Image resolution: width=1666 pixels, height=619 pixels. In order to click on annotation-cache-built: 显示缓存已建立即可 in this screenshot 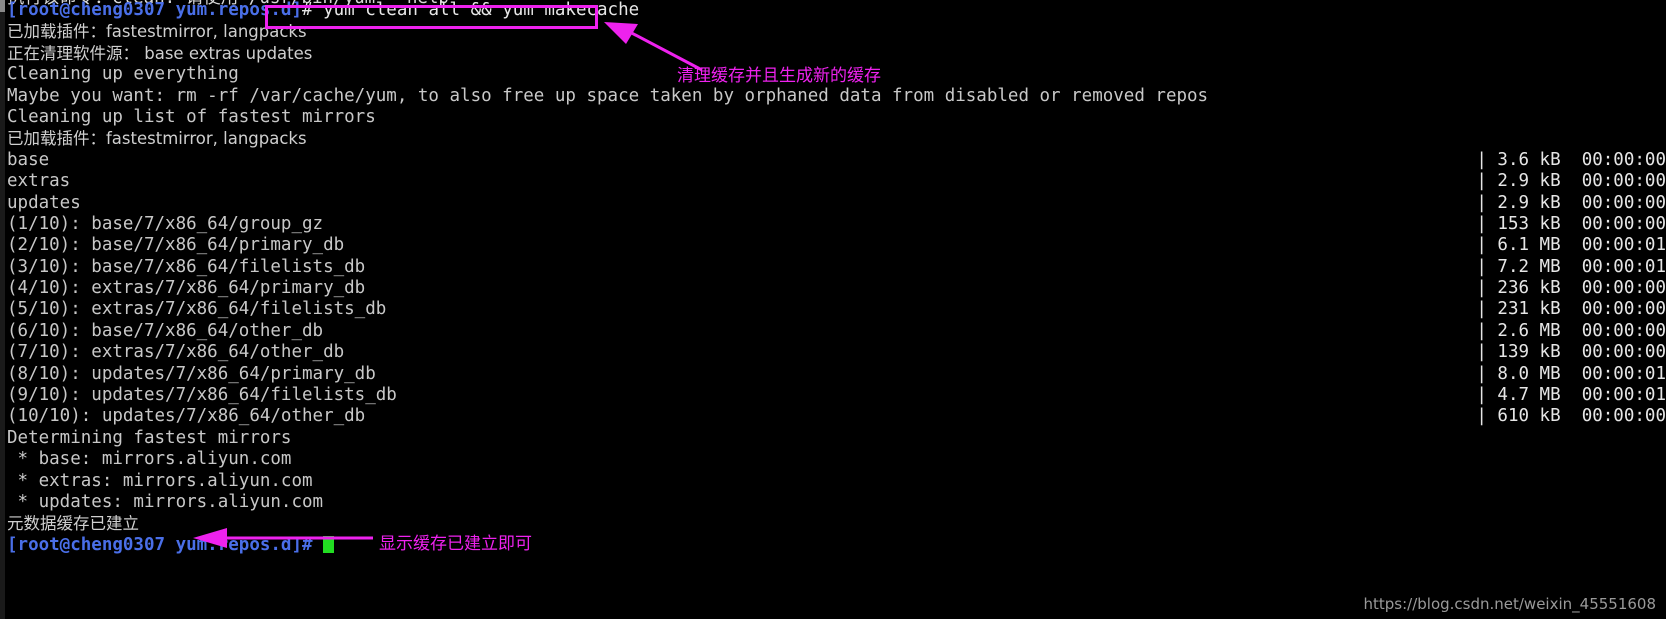, I will do `click(455, 544)`.